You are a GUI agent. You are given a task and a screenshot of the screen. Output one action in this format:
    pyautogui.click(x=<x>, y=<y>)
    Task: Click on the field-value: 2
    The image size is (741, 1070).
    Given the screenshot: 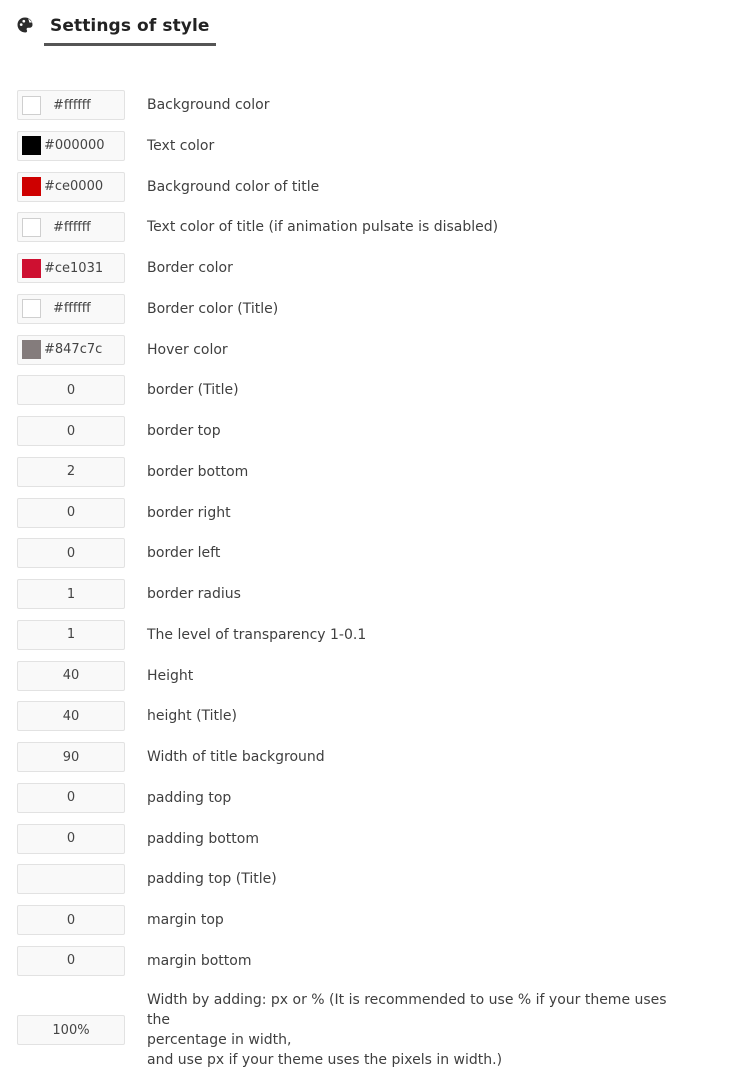 What is the action you would take?
    pyautogui.click(x=71, y=472)
    